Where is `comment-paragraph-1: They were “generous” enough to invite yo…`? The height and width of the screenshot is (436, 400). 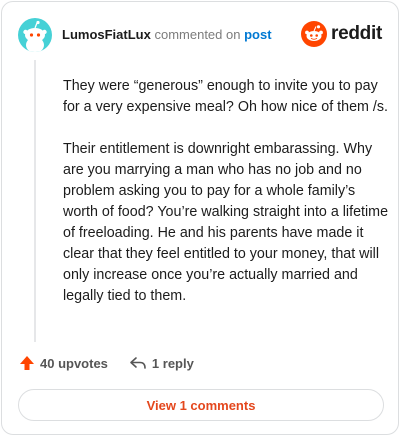
comment-paragraph-1: They were “generous” enough to invite yo… is located at coordinates (226, 96).